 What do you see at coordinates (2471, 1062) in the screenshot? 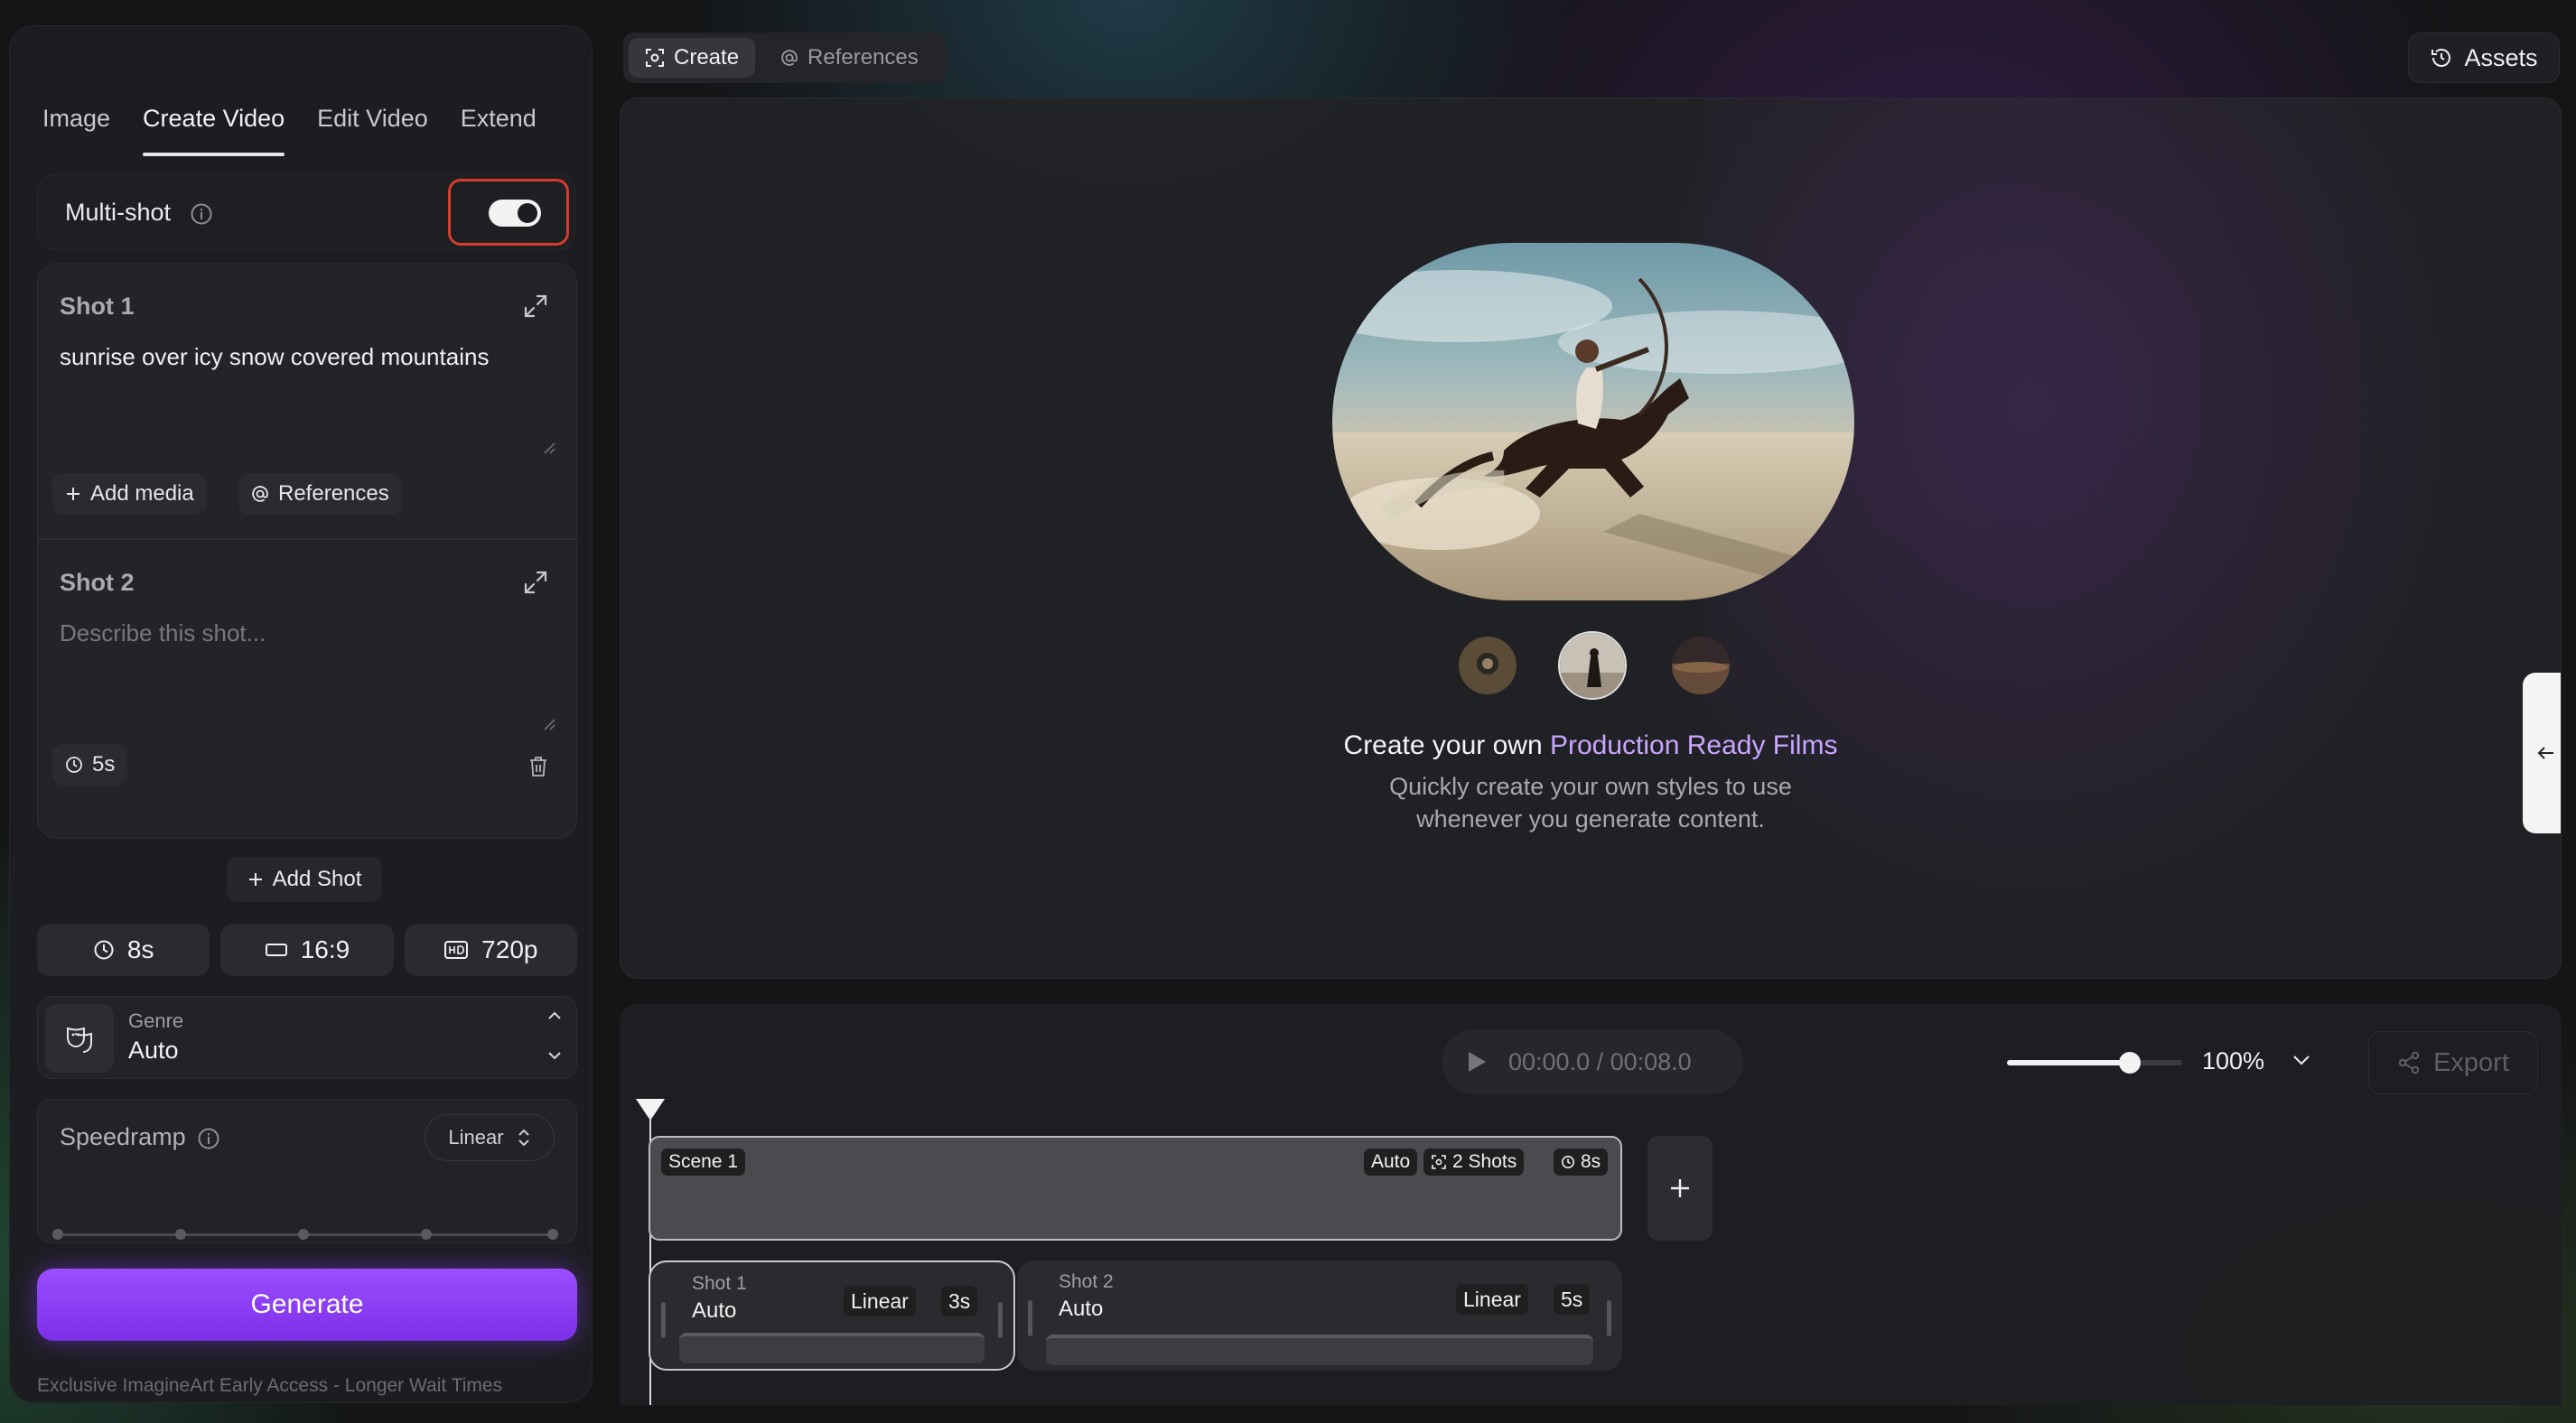
I see `export-label: Export` at bounding box center [2471, 1062].